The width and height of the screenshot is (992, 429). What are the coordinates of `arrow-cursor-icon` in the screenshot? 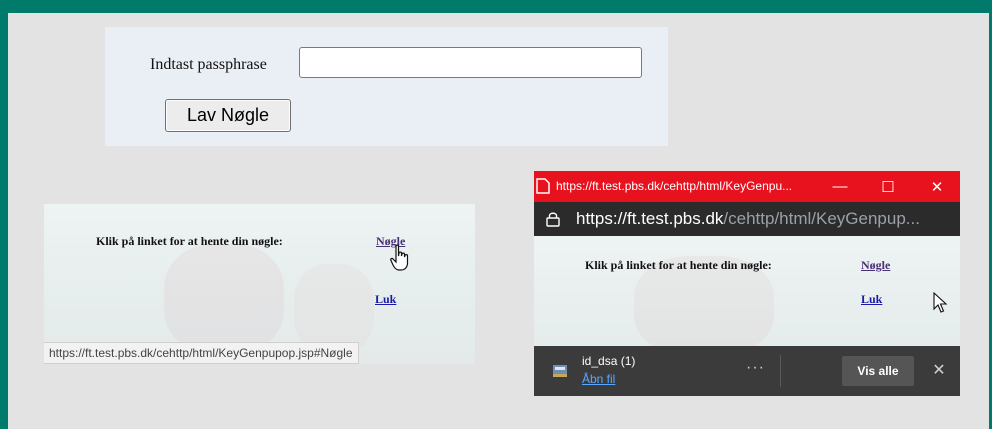 It's located at (940, 302).